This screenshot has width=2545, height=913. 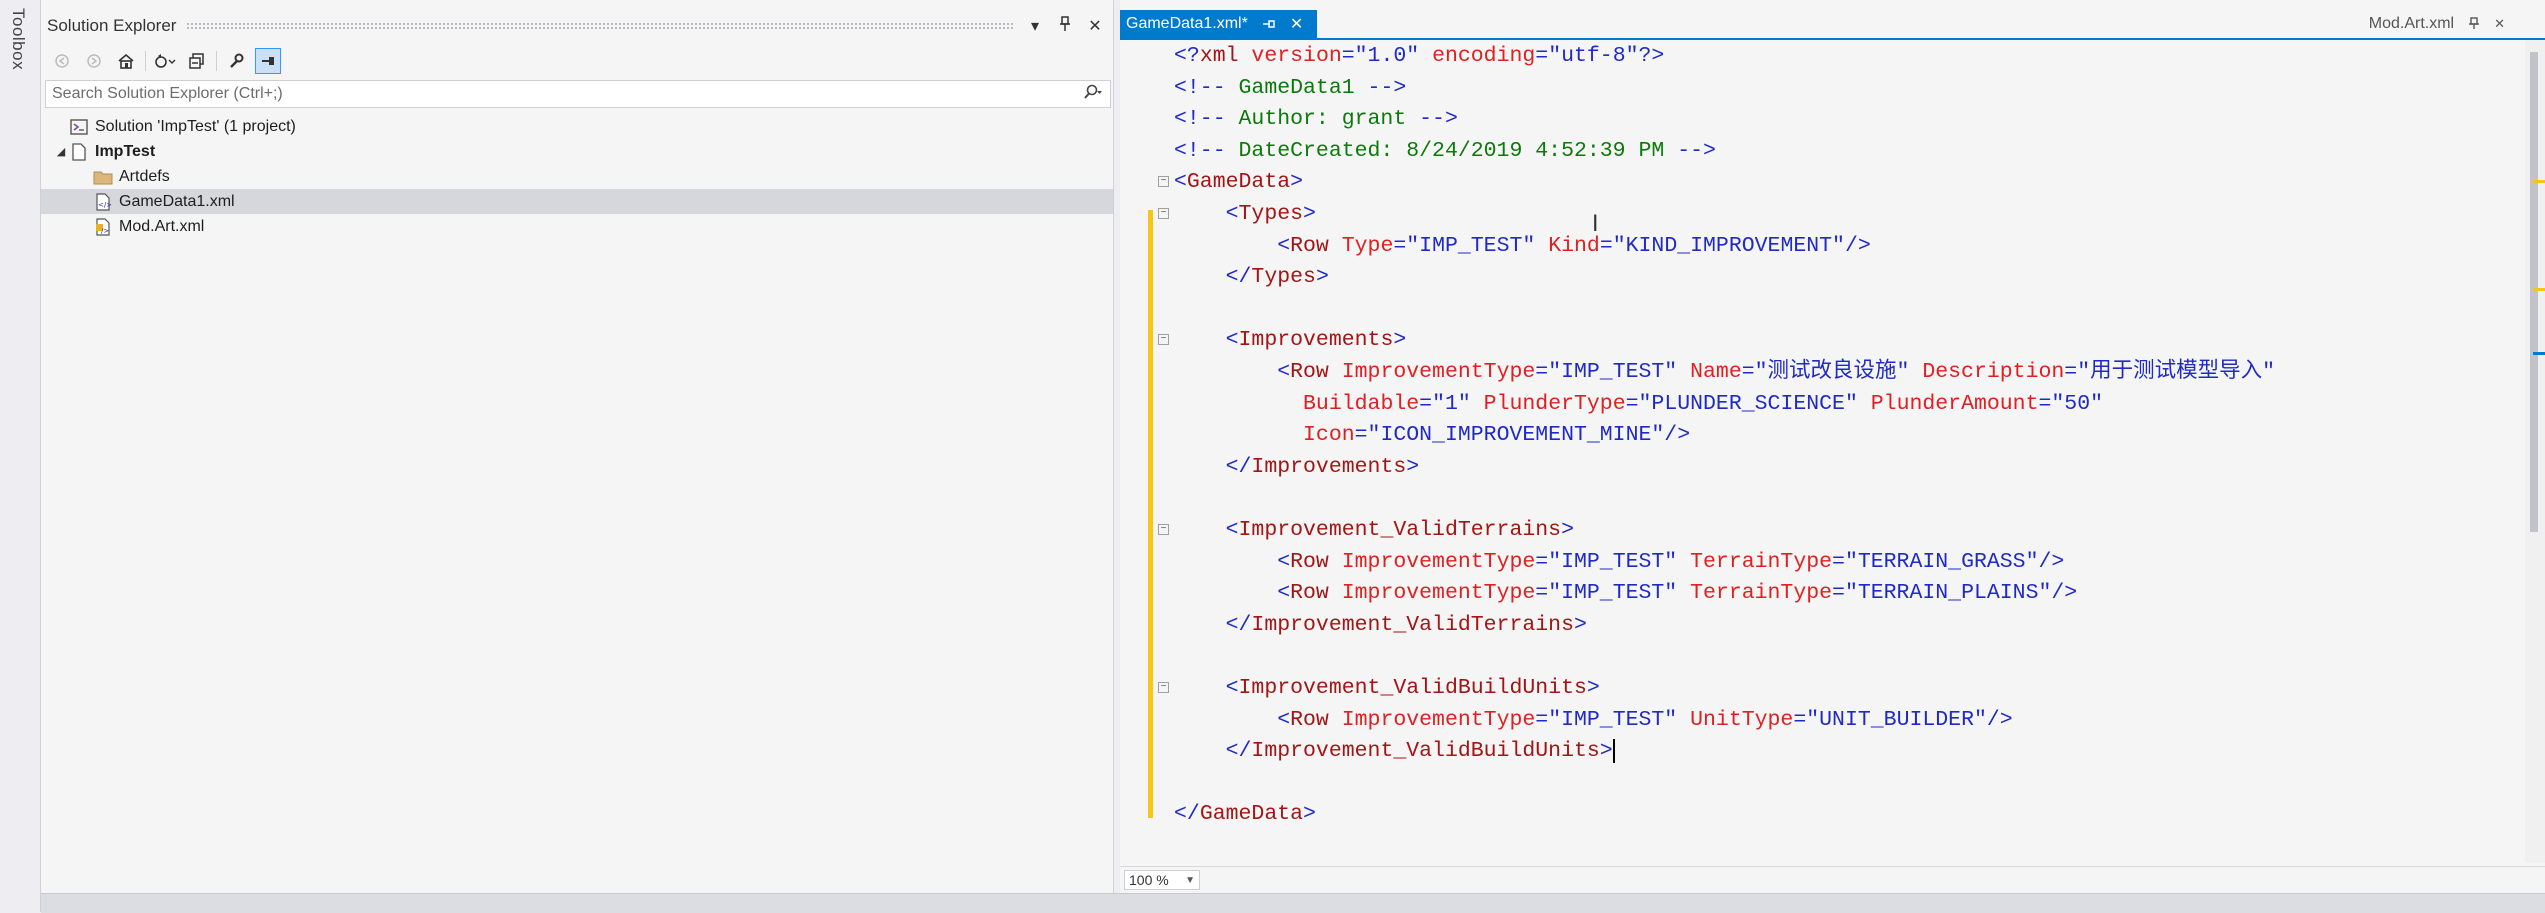 I want to click on project-icon, so click(x=79, y=151).